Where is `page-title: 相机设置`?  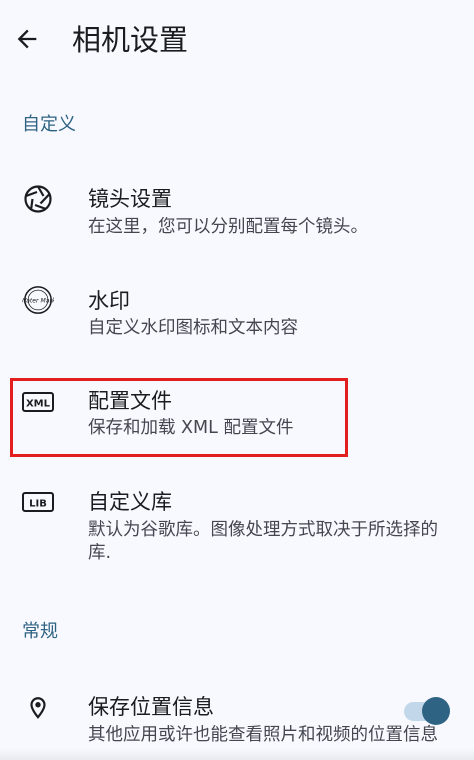
page-title: 相机设置 is located at coordinates (130, 40).